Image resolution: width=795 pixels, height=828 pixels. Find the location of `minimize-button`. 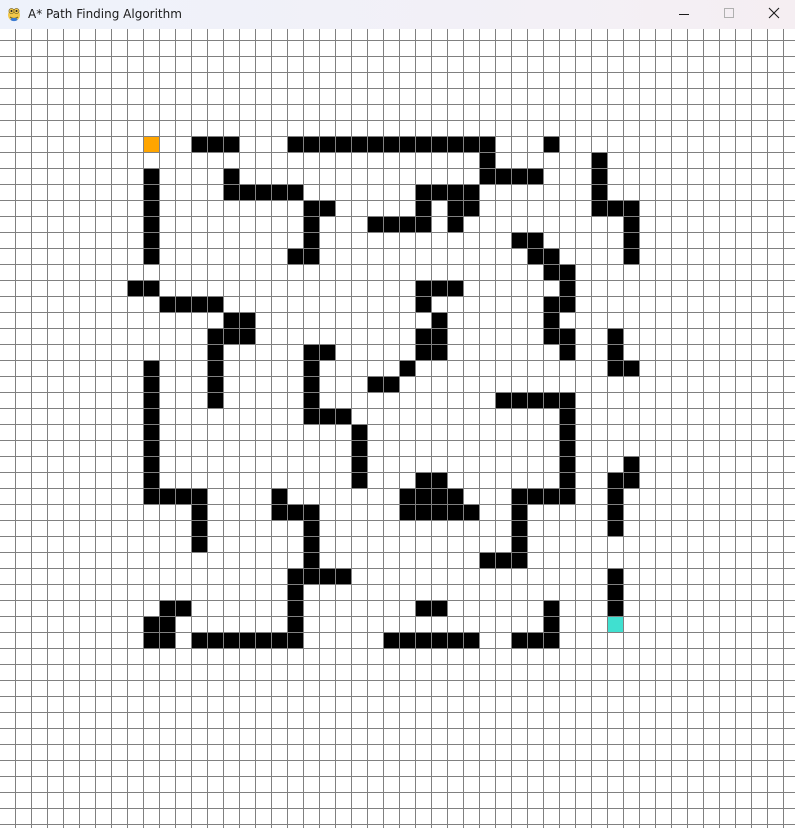

minimize-button is located at coordinates (684, 14).